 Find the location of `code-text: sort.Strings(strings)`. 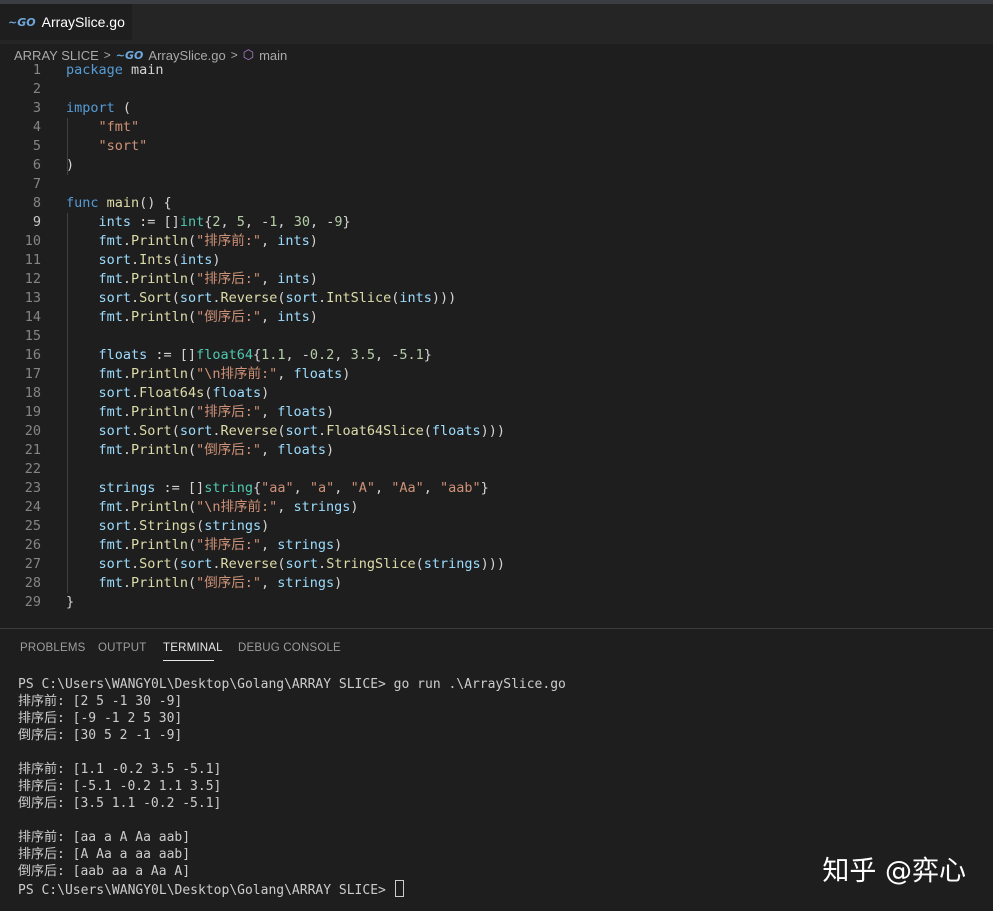

code-text: sort.Strings(strings) is located at coordinates (168, 526).